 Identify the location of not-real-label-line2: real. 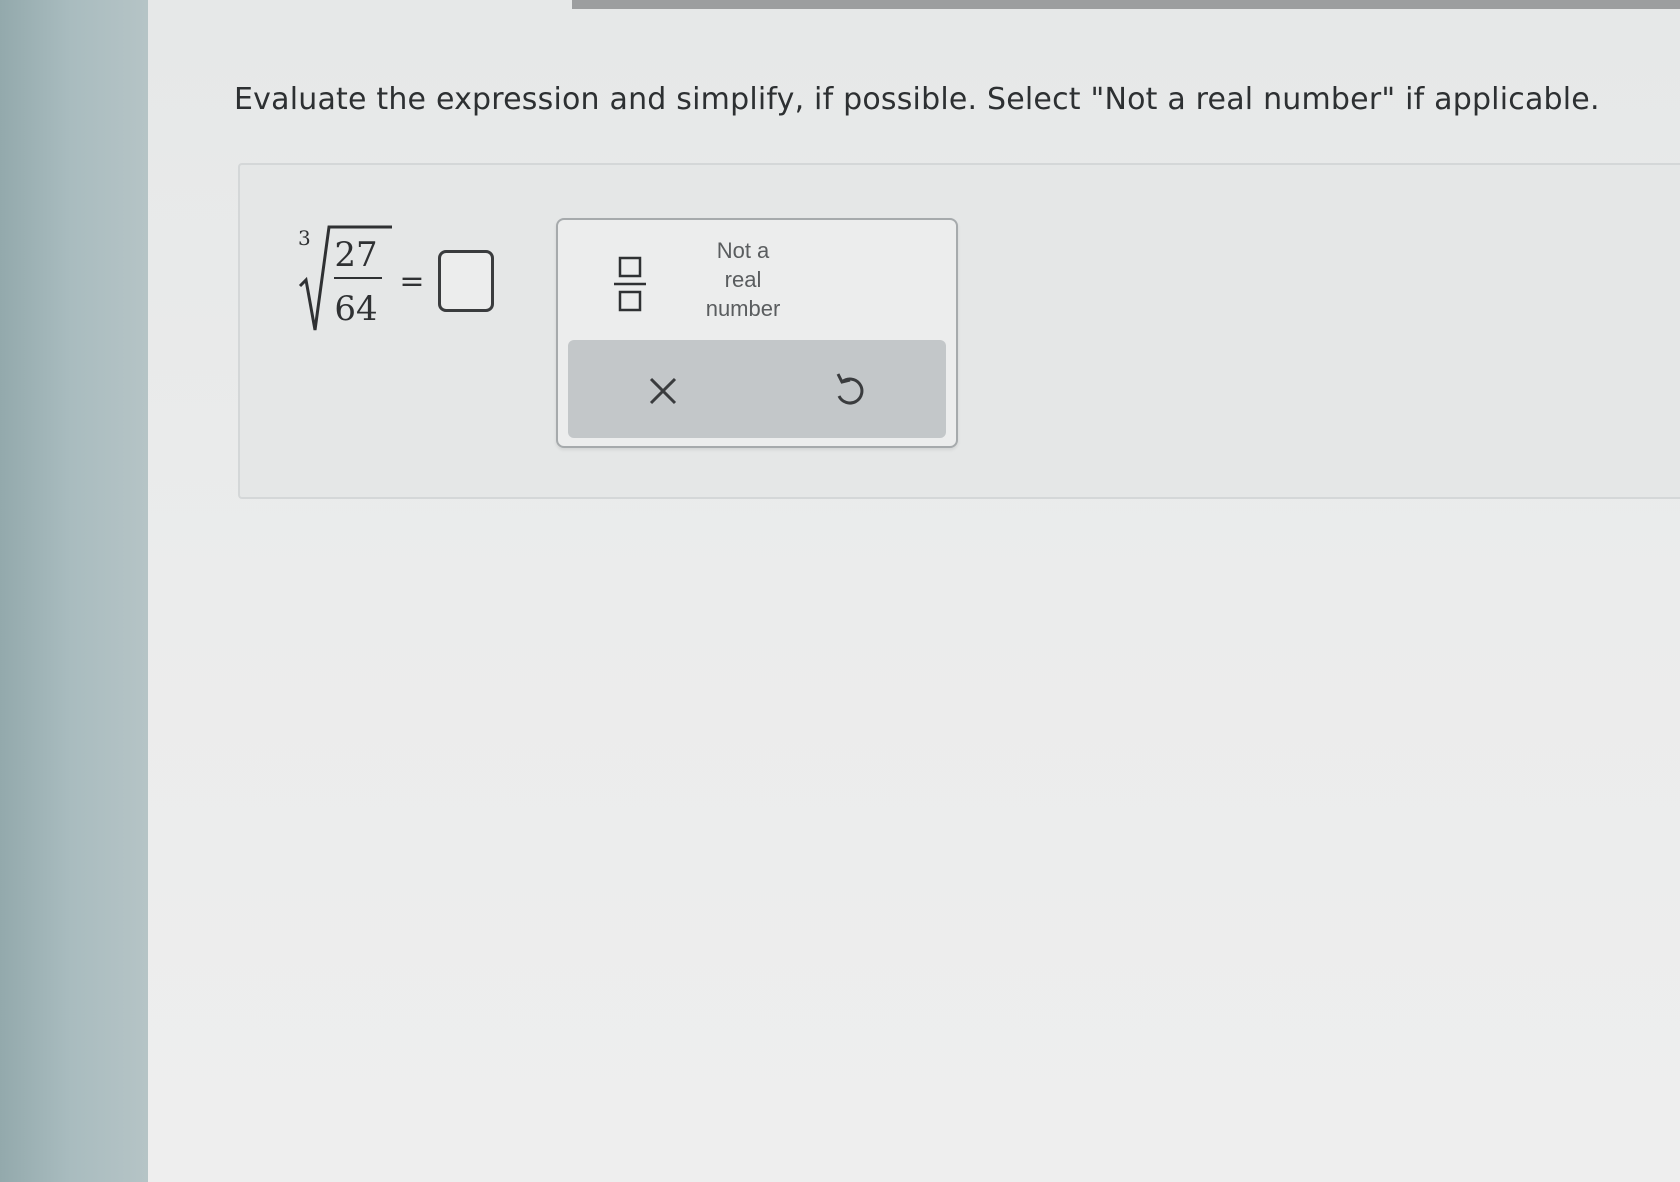
(743, 279).